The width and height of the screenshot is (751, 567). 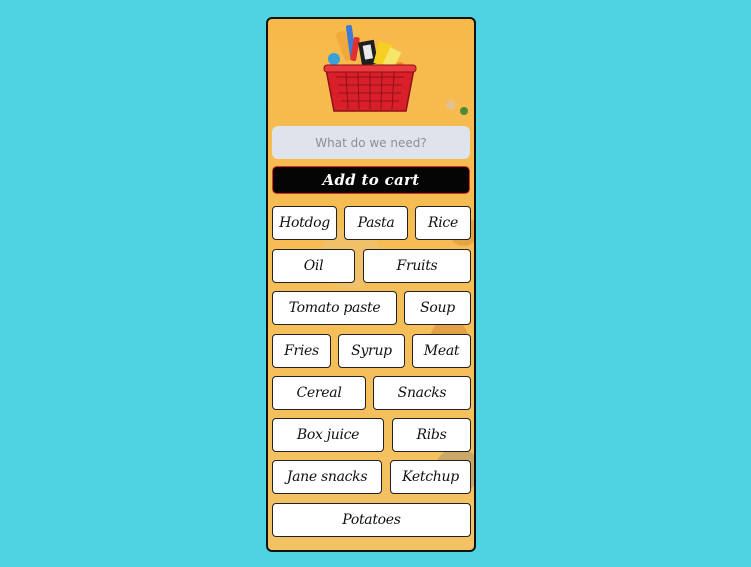 I want to click on item-potatoes-button: Potatoes, so click(x=371, y=520).